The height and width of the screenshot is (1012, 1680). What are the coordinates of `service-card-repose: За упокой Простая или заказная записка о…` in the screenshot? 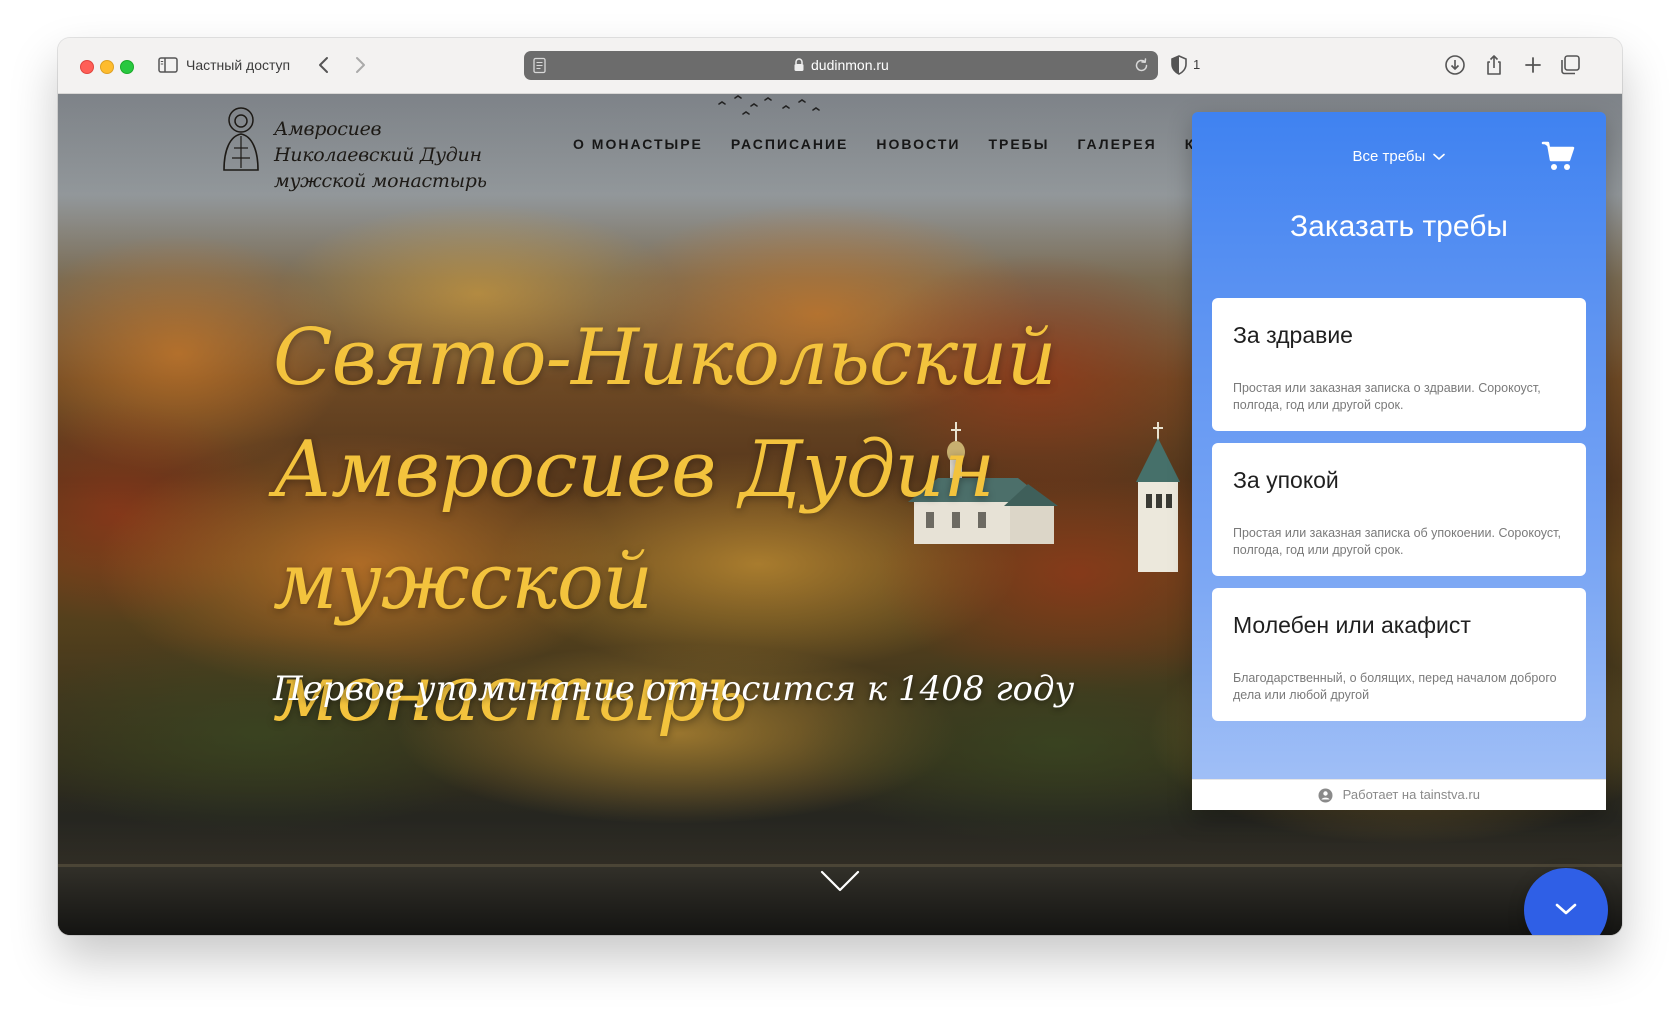 It's located at (1399, 509).